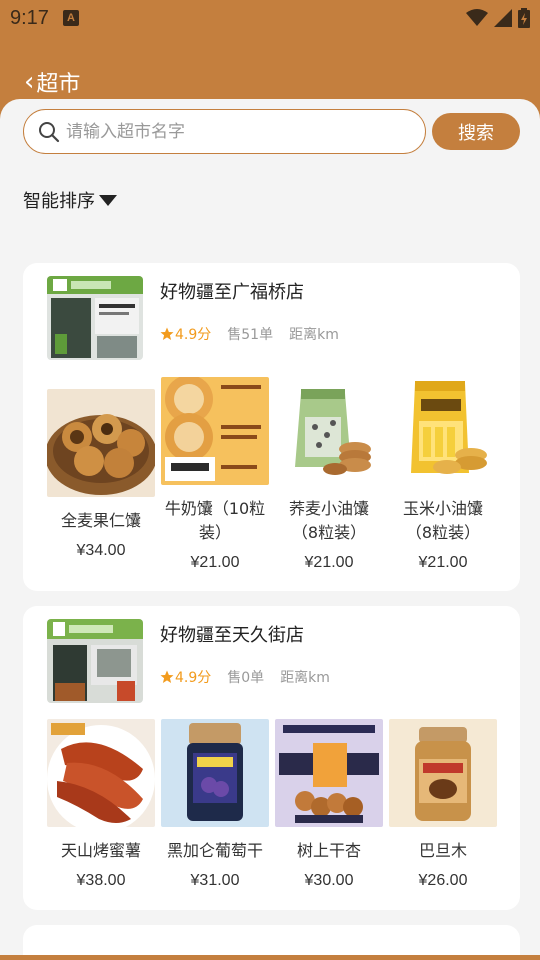  I want to click on store-meta: 4.9分 售51单 距离km, so click(249, 334).